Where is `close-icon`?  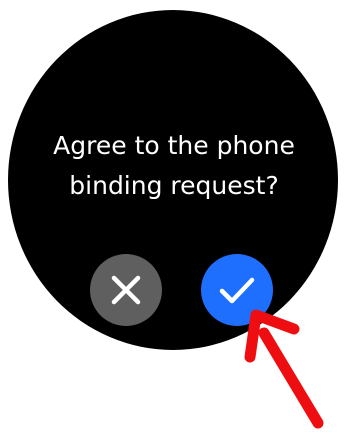
close-icon is located at coordinates (126, 290).